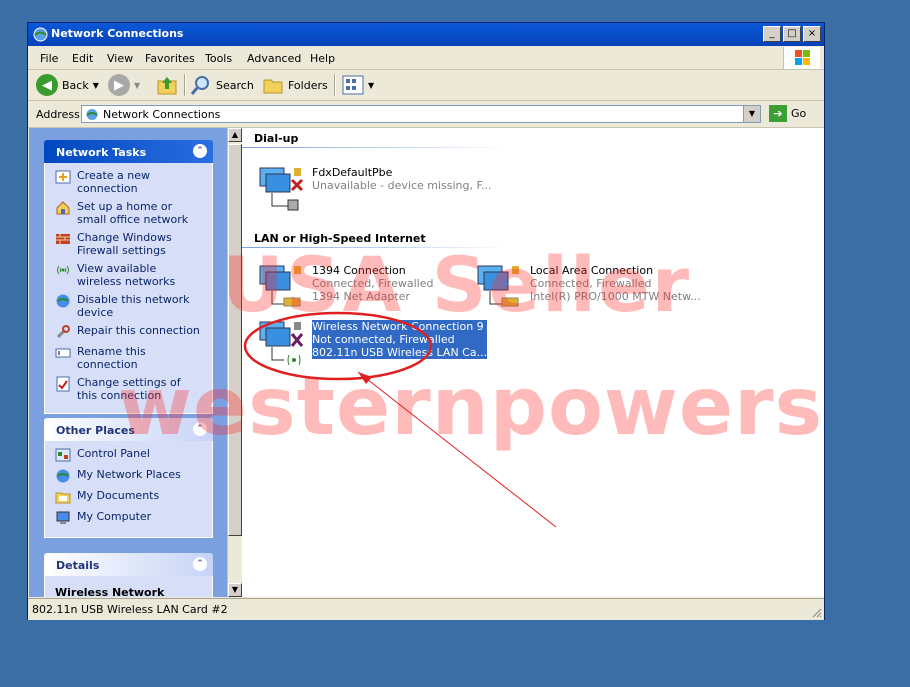 Image resolution: width=910 pixels, height=687 pixels. Describe the element at coordinates (63, 239) in the screenshot. I see `firewall-icon` at that location.